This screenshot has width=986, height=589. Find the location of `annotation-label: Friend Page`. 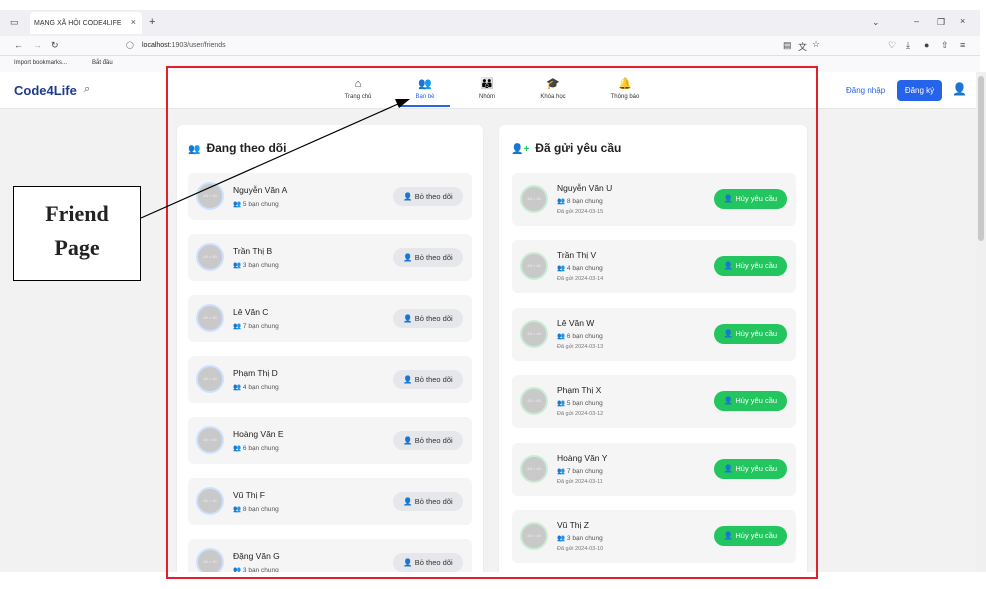

annotation-label: Friend Page is located at coordinates (77, 233).